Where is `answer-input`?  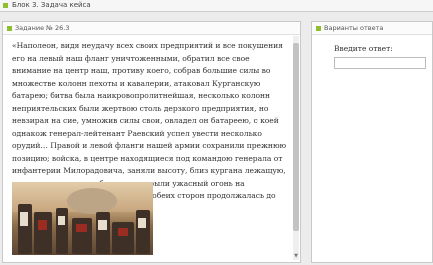
answer-input is located at coordinates (380, 63).